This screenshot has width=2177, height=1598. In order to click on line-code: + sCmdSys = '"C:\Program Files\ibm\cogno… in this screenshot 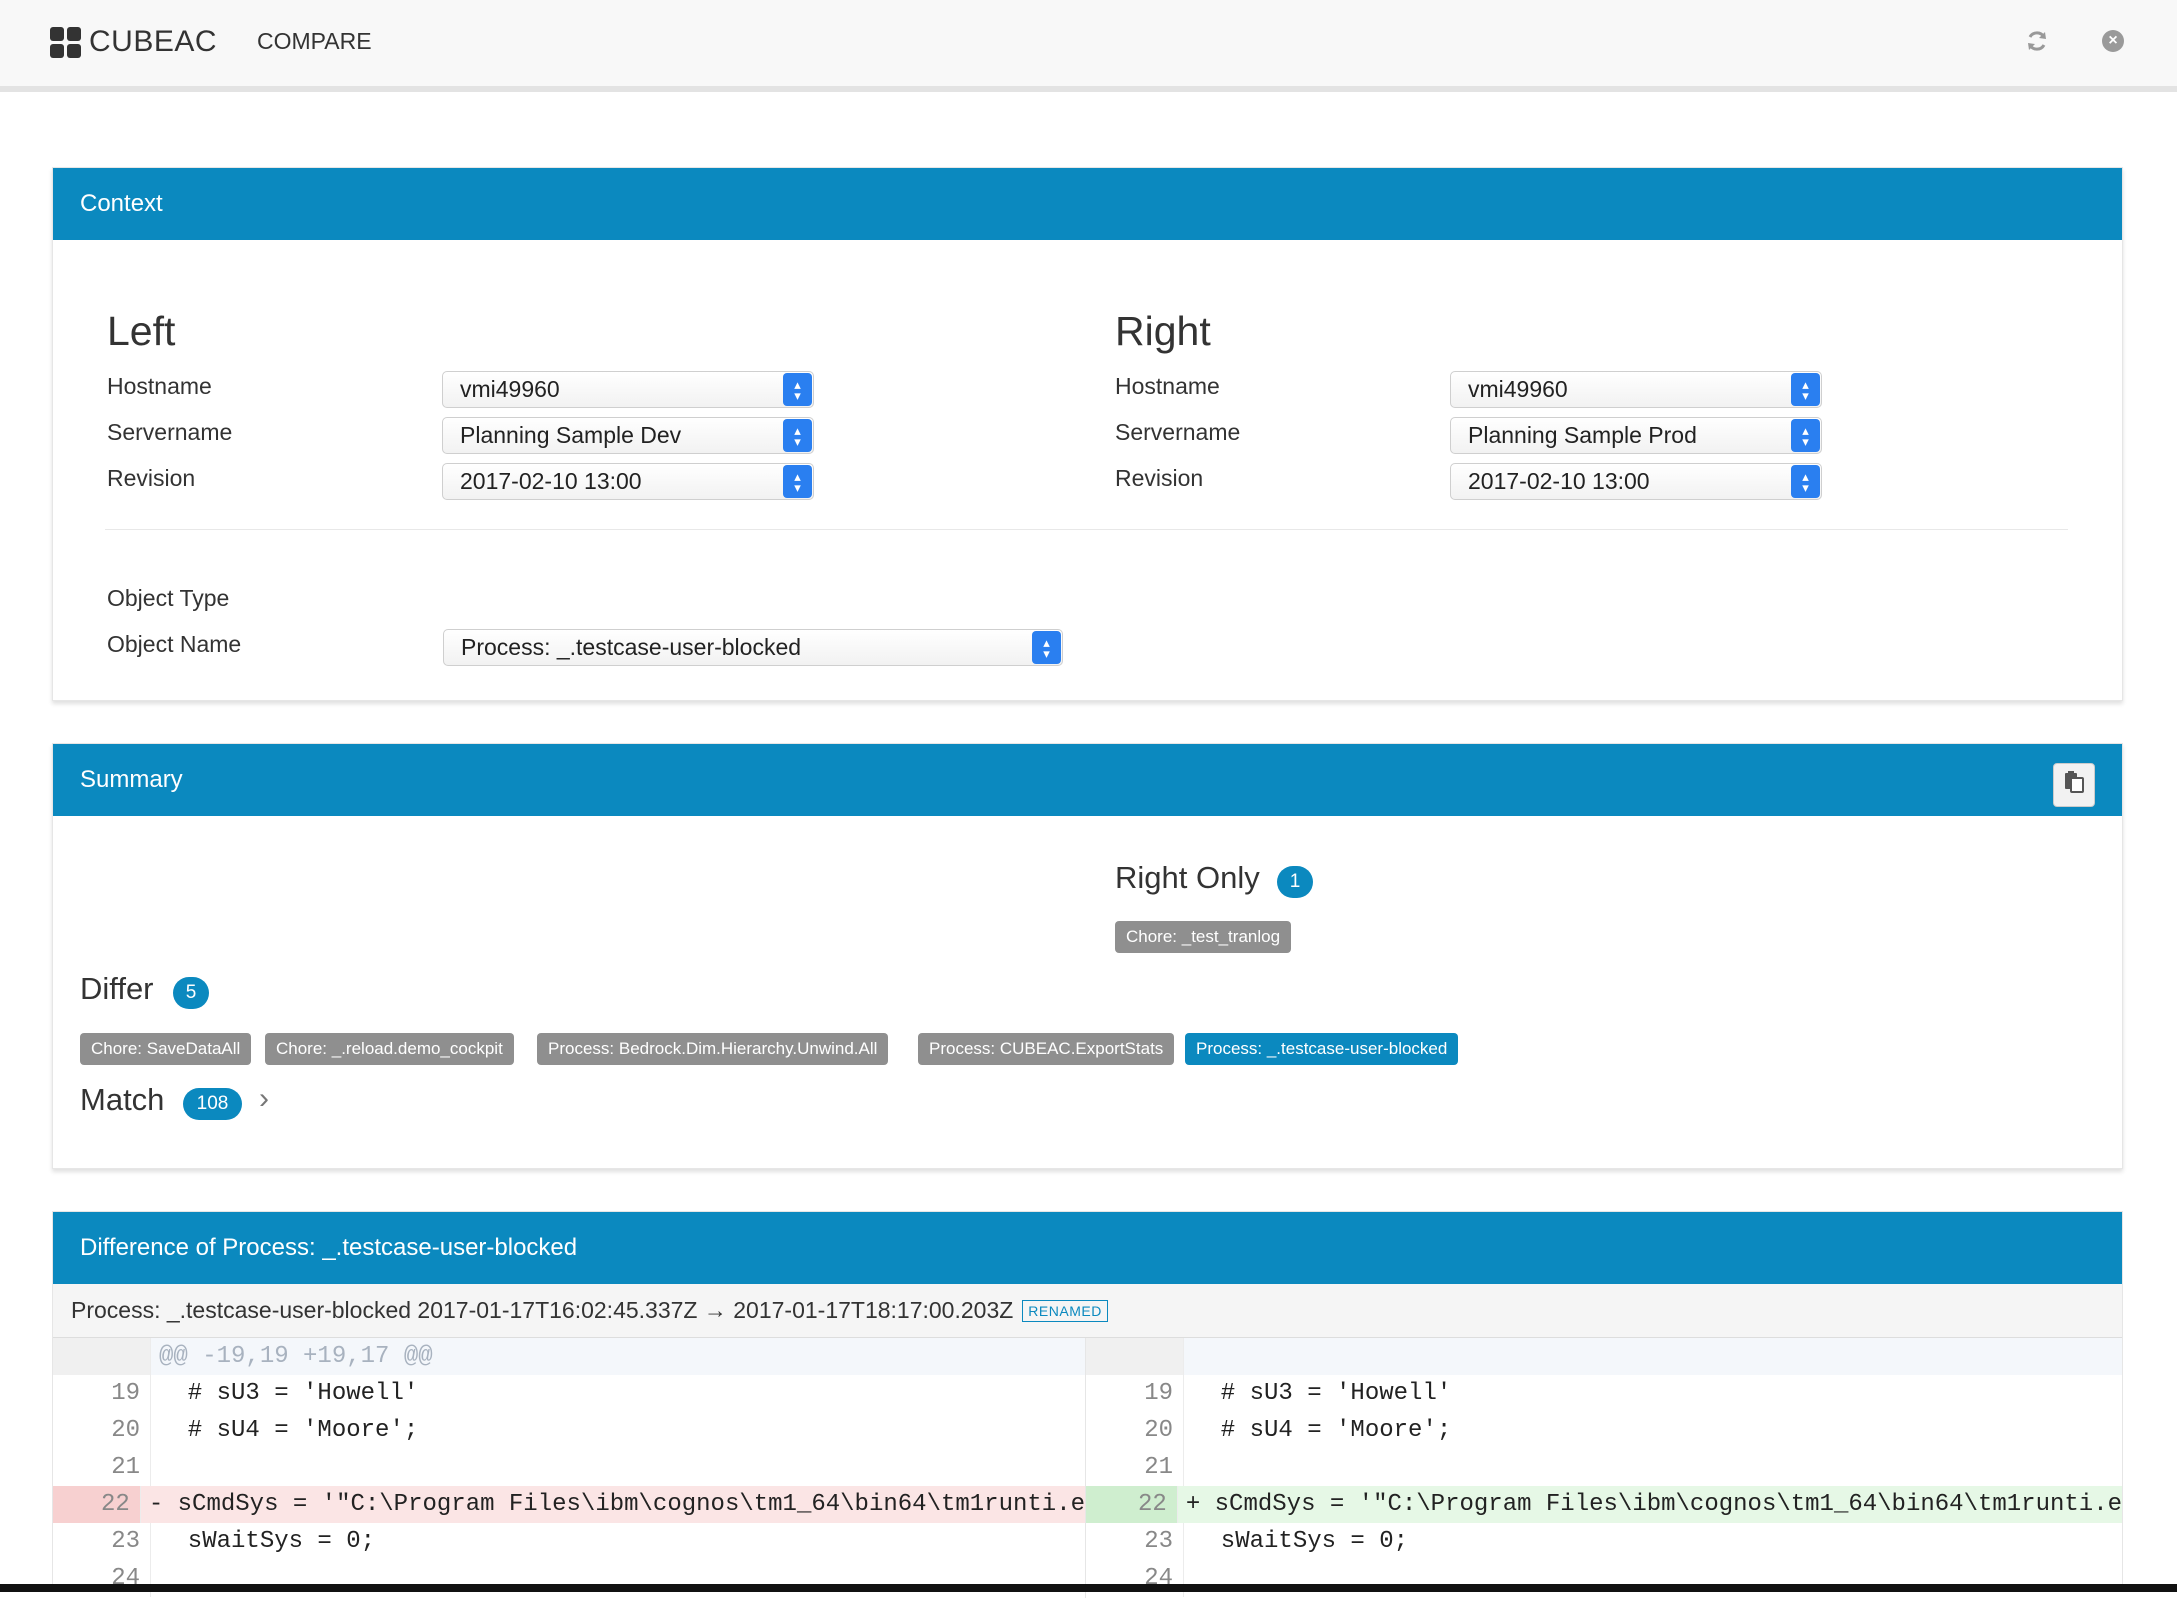, I will do `click(1653, 1504)`.